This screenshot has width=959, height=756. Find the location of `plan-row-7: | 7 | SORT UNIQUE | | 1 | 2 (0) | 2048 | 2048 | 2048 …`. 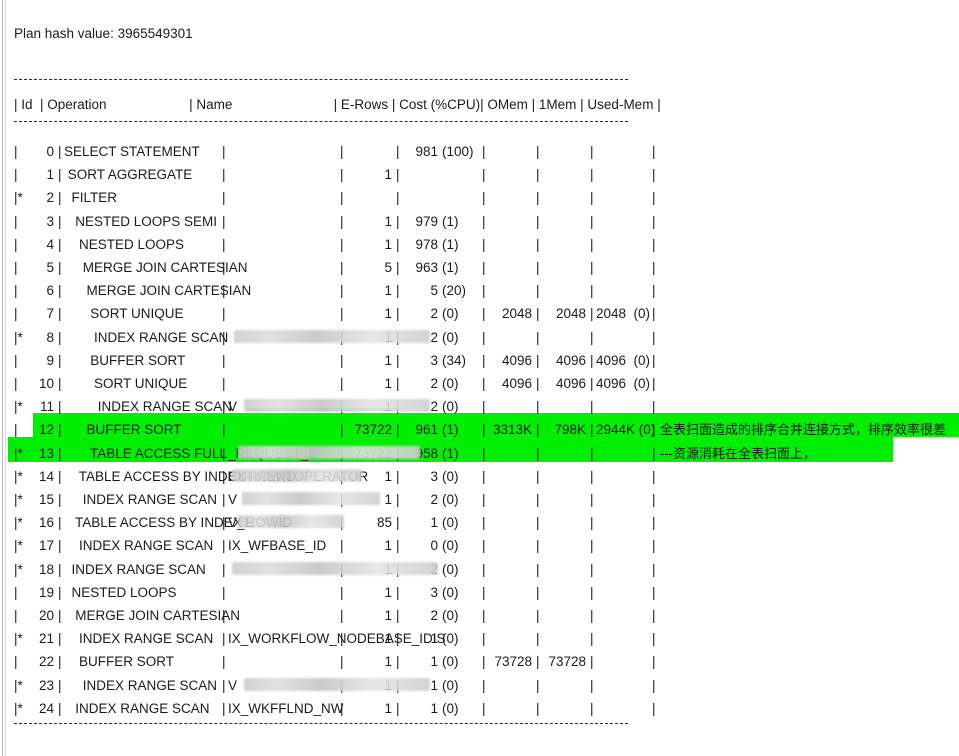

plan-row-7: | 7 | SORT UNIQUE | | 1 | 2 (0) | 2048 | 2048 | 2048 … is located at coordinates (479, 313).